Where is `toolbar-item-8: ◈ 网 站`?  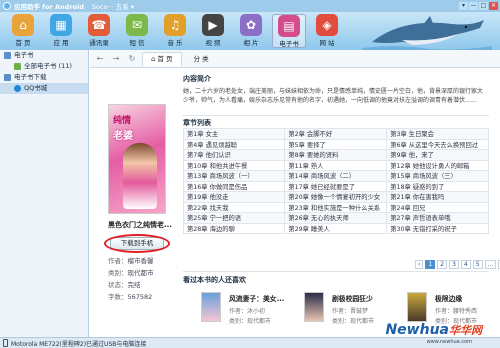 toolbar-item-8: ◈ 网 站 is located at coordinates (327, 31).